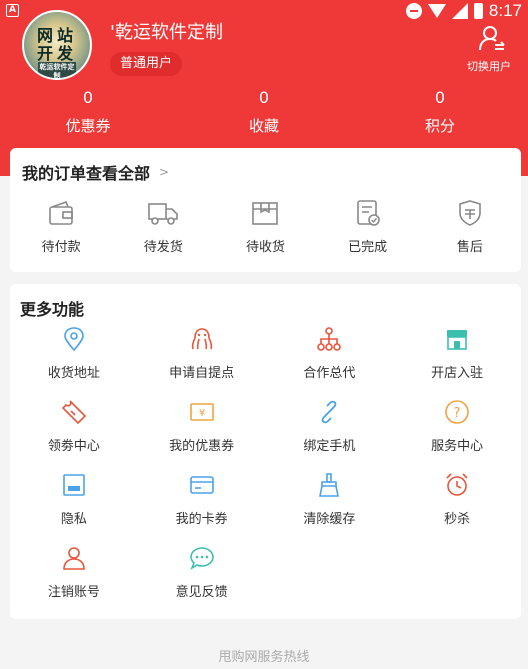 The height and width of the screenshot is (669, 528). I want to click on user-icon, so click(74, 558).